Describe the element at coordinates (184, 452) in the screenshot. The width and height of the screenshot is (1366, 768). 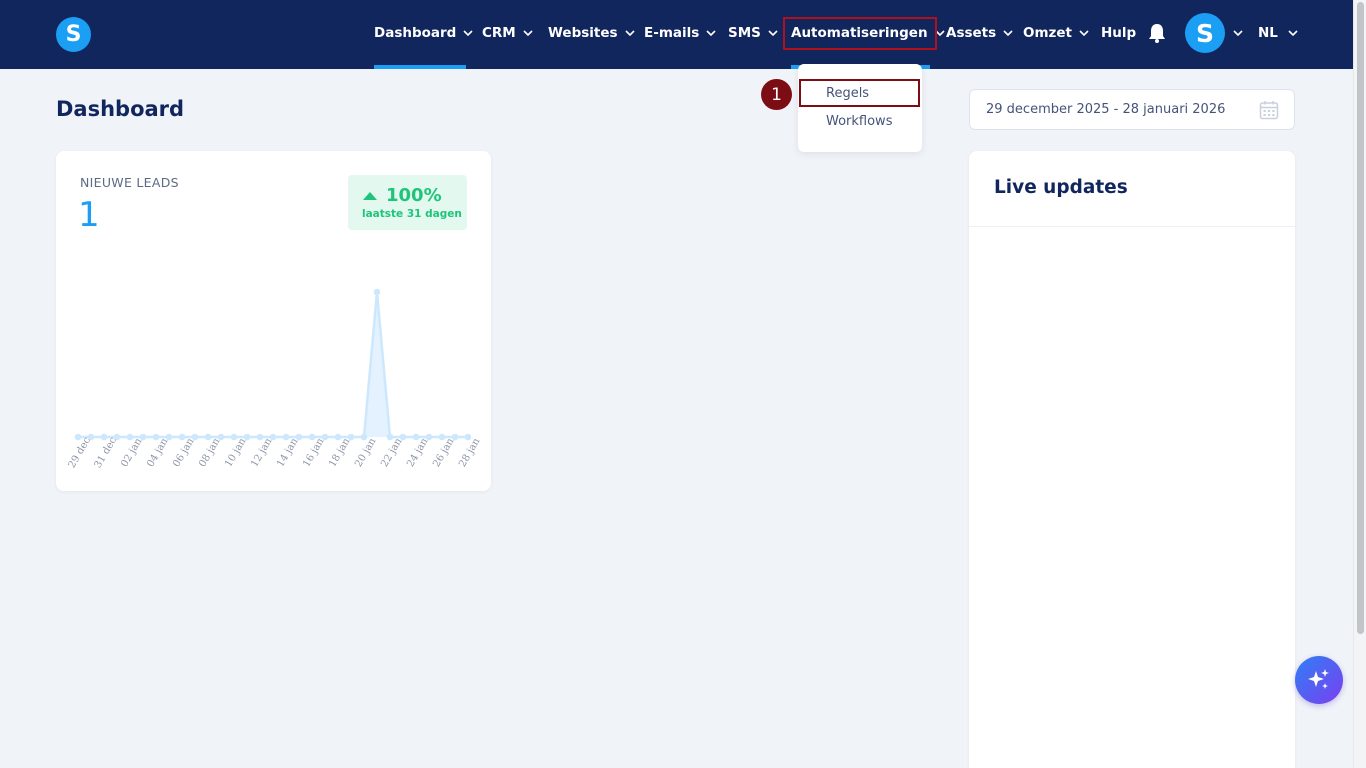
I see `x-tick-label: 06 jan` at that location.